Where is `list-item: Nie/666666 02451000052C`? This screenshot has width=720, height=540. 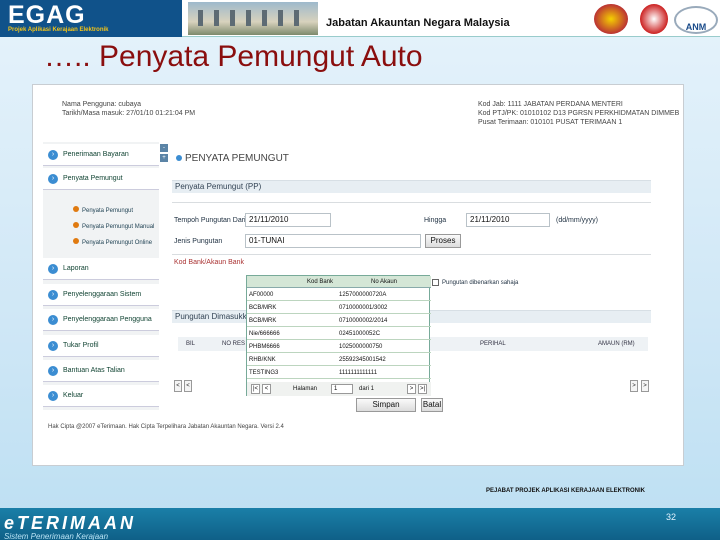
list-item: Nie/666666 02451000052C is located at coordinates (339, 334).